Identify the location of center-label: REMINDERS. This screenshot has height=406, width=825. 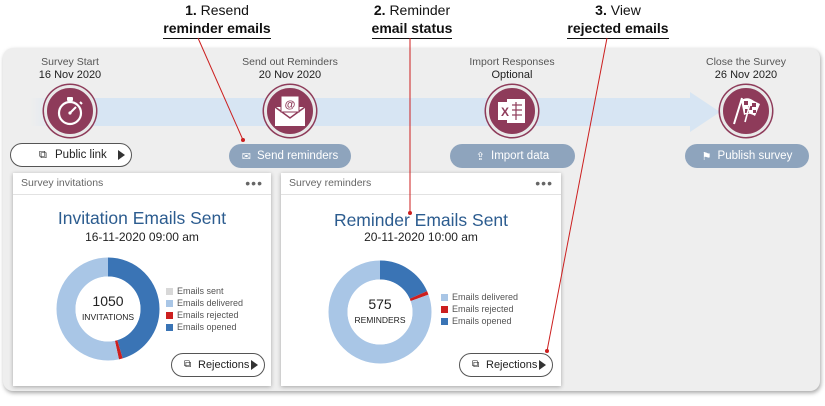
(380, 320).